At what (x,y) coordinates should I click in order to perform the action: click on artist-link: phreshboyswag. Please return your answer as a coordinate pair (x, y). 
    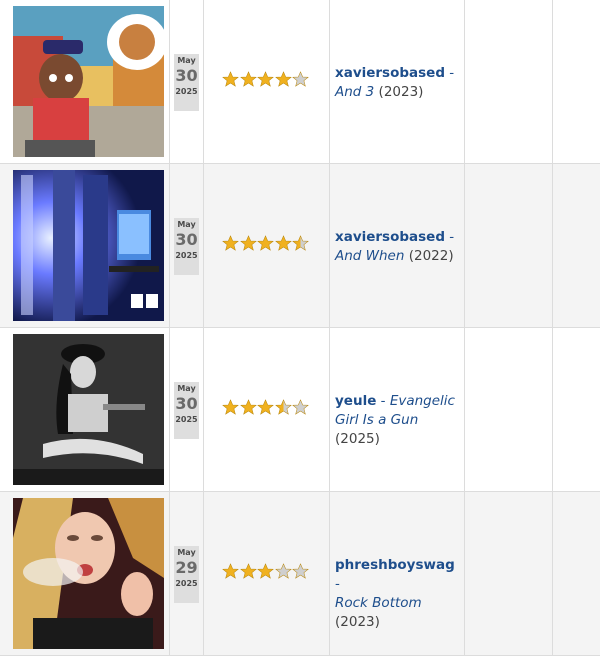
    Looking at the image, I should click on (395, 565).